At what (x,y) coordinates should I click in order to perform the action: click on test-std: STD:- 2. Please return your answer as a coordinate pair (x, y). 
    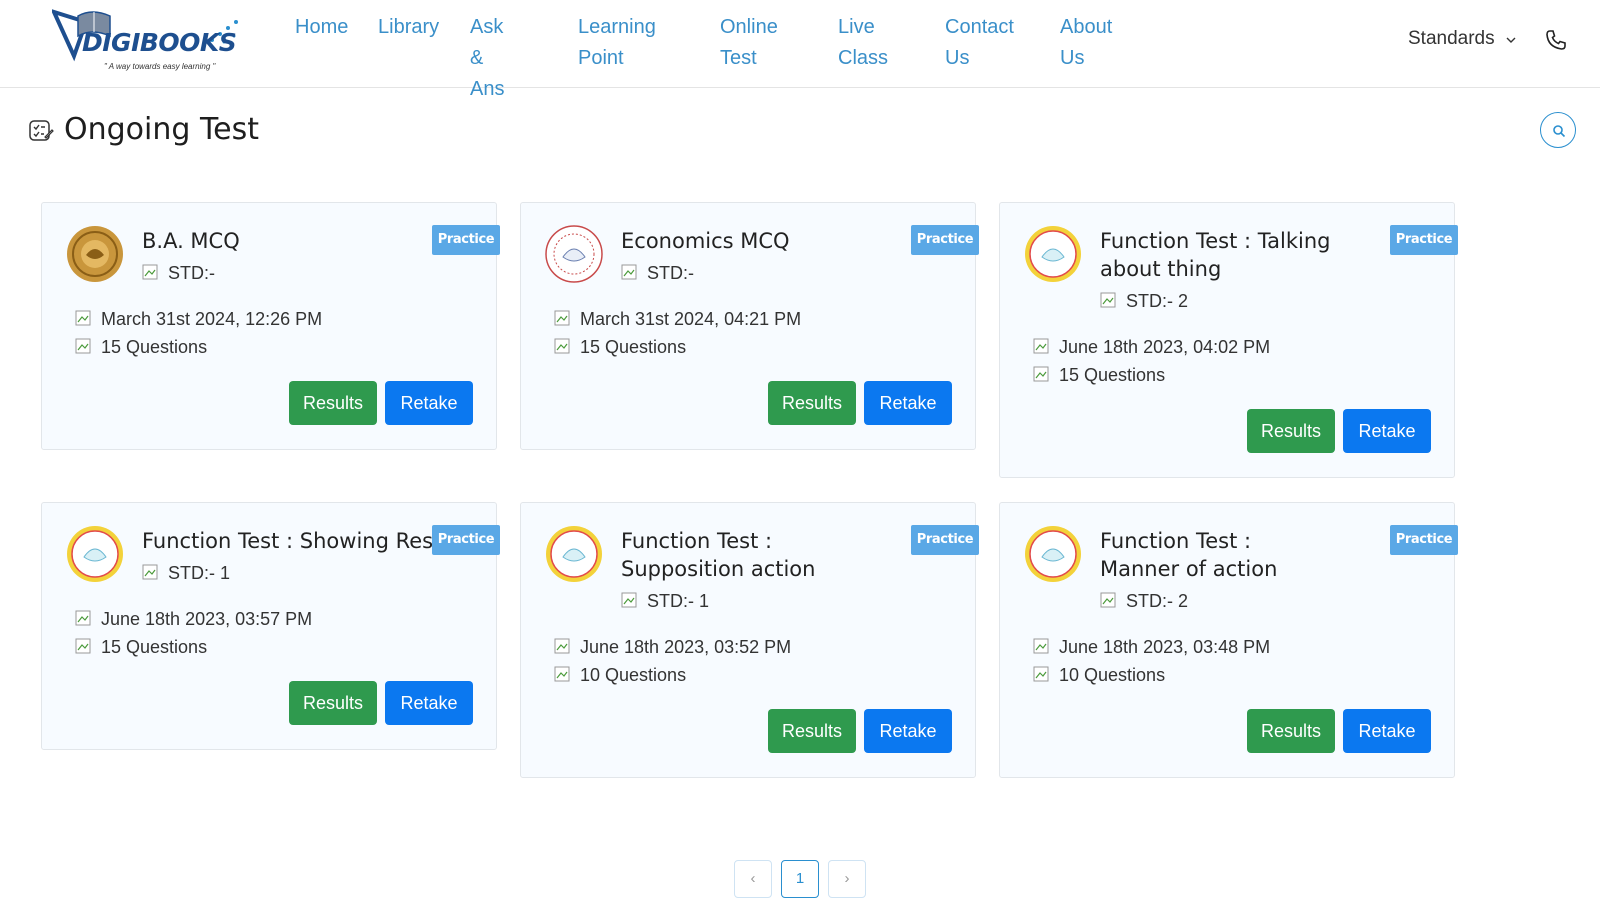
    Looking at the image, I should click on (1144, 301).